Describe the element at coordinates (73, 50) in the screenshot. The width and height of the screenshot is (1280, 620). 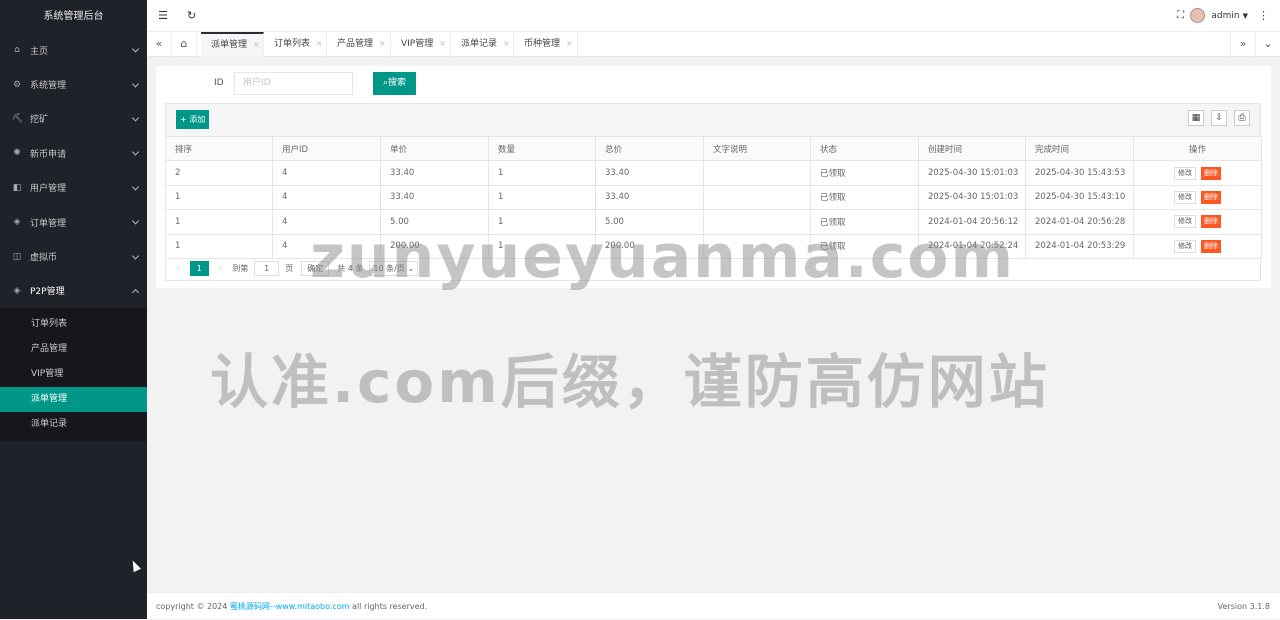
I see `sidebar-item-0: ⌂ 主页` at that location.